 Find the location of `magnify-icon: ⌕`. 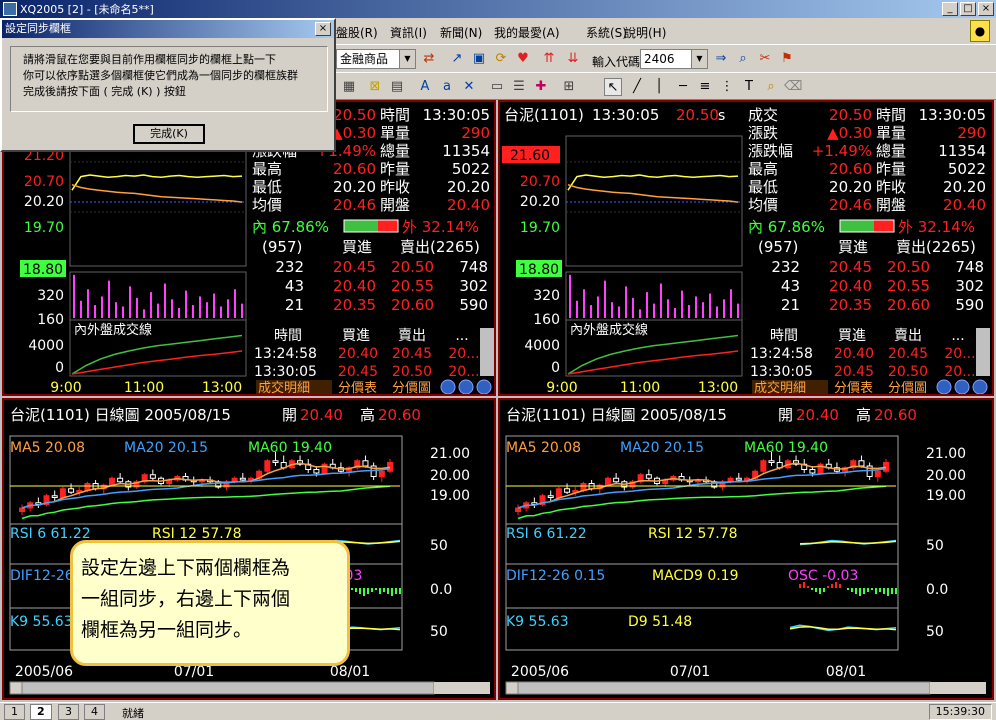

magnify-icon: ⌕ is located at coordinates (771, 87).